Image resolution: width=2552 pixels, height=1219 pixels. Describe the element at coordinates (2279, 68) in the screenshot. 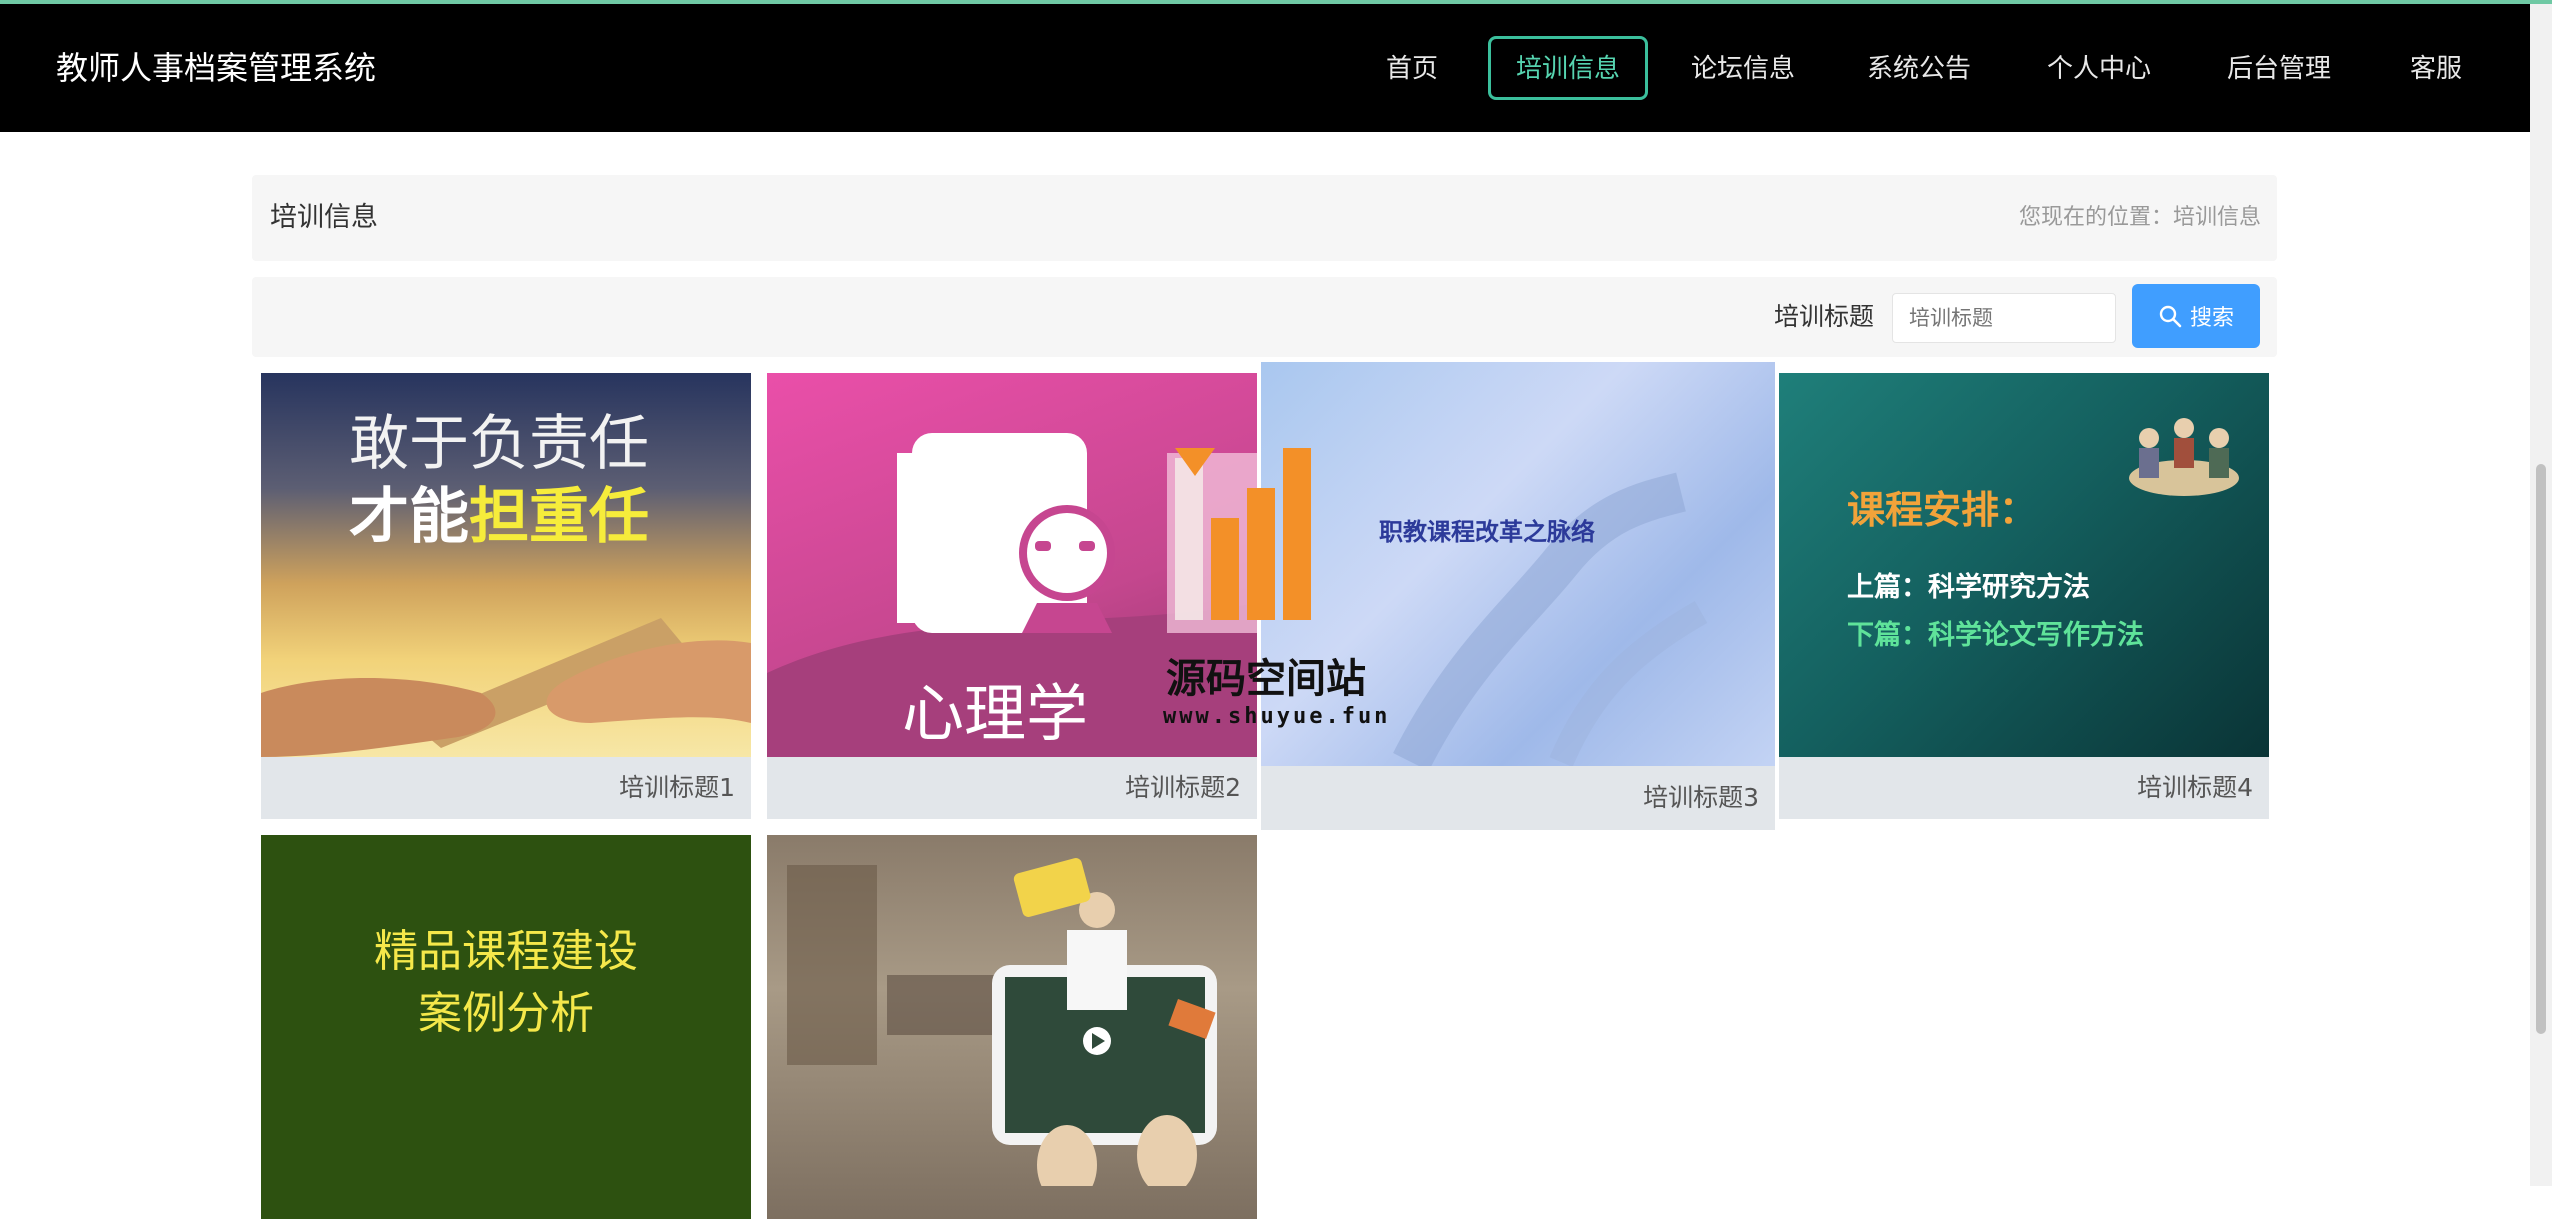

I see `nav-item-admin: 后台管理` at that location.